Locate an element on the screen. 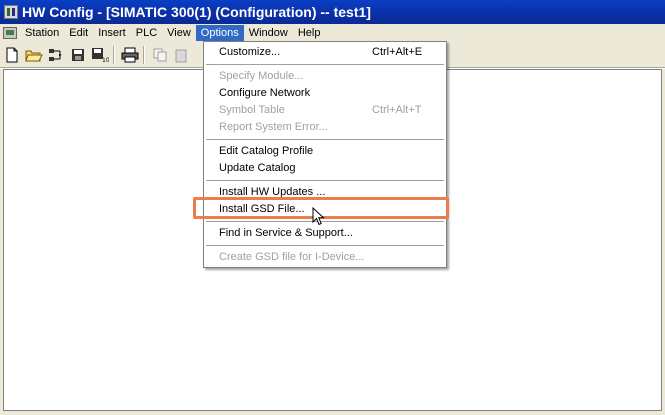  window-bottom-edge is located at coordinates (332, 413).